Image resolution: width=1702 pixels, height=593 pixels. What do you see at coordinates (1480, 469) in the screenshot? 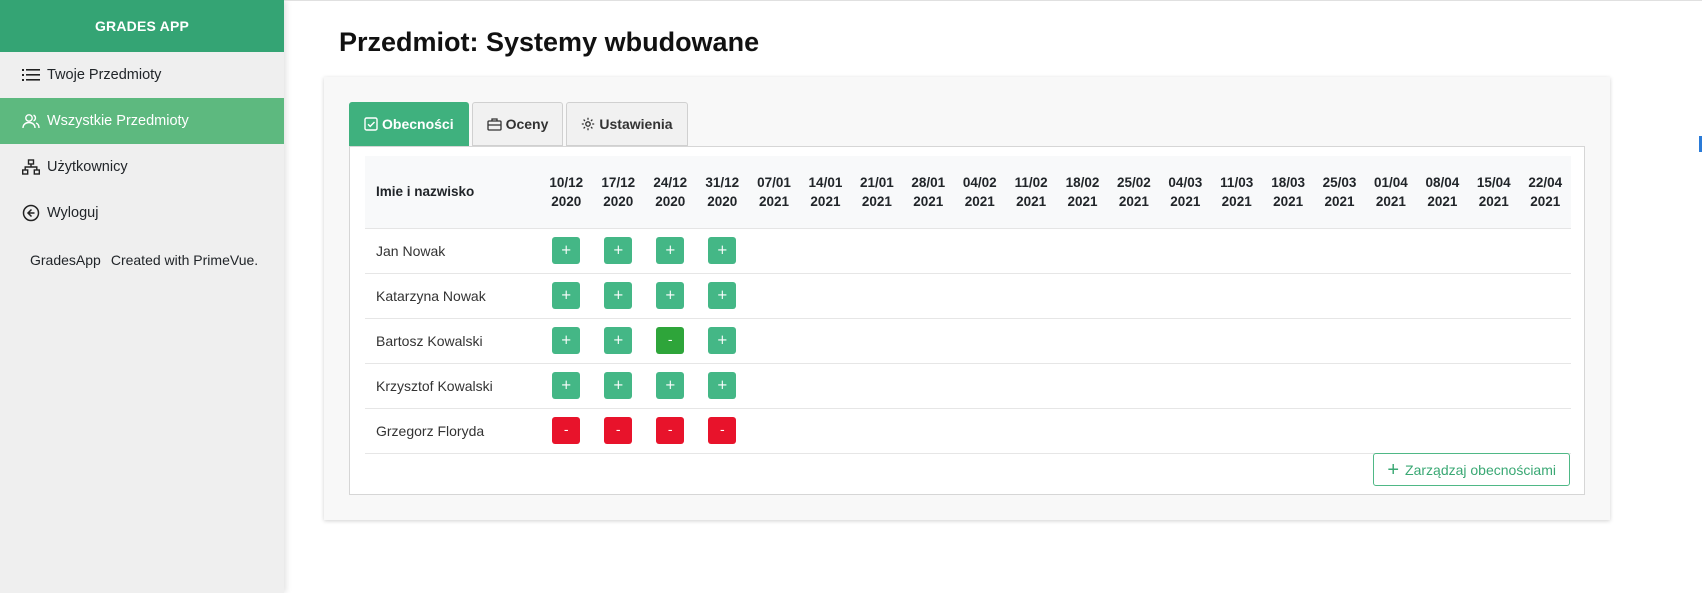
I see `manage-attendance-label: Zarządzaj obecnościami` at bounding box center [1480, 469].